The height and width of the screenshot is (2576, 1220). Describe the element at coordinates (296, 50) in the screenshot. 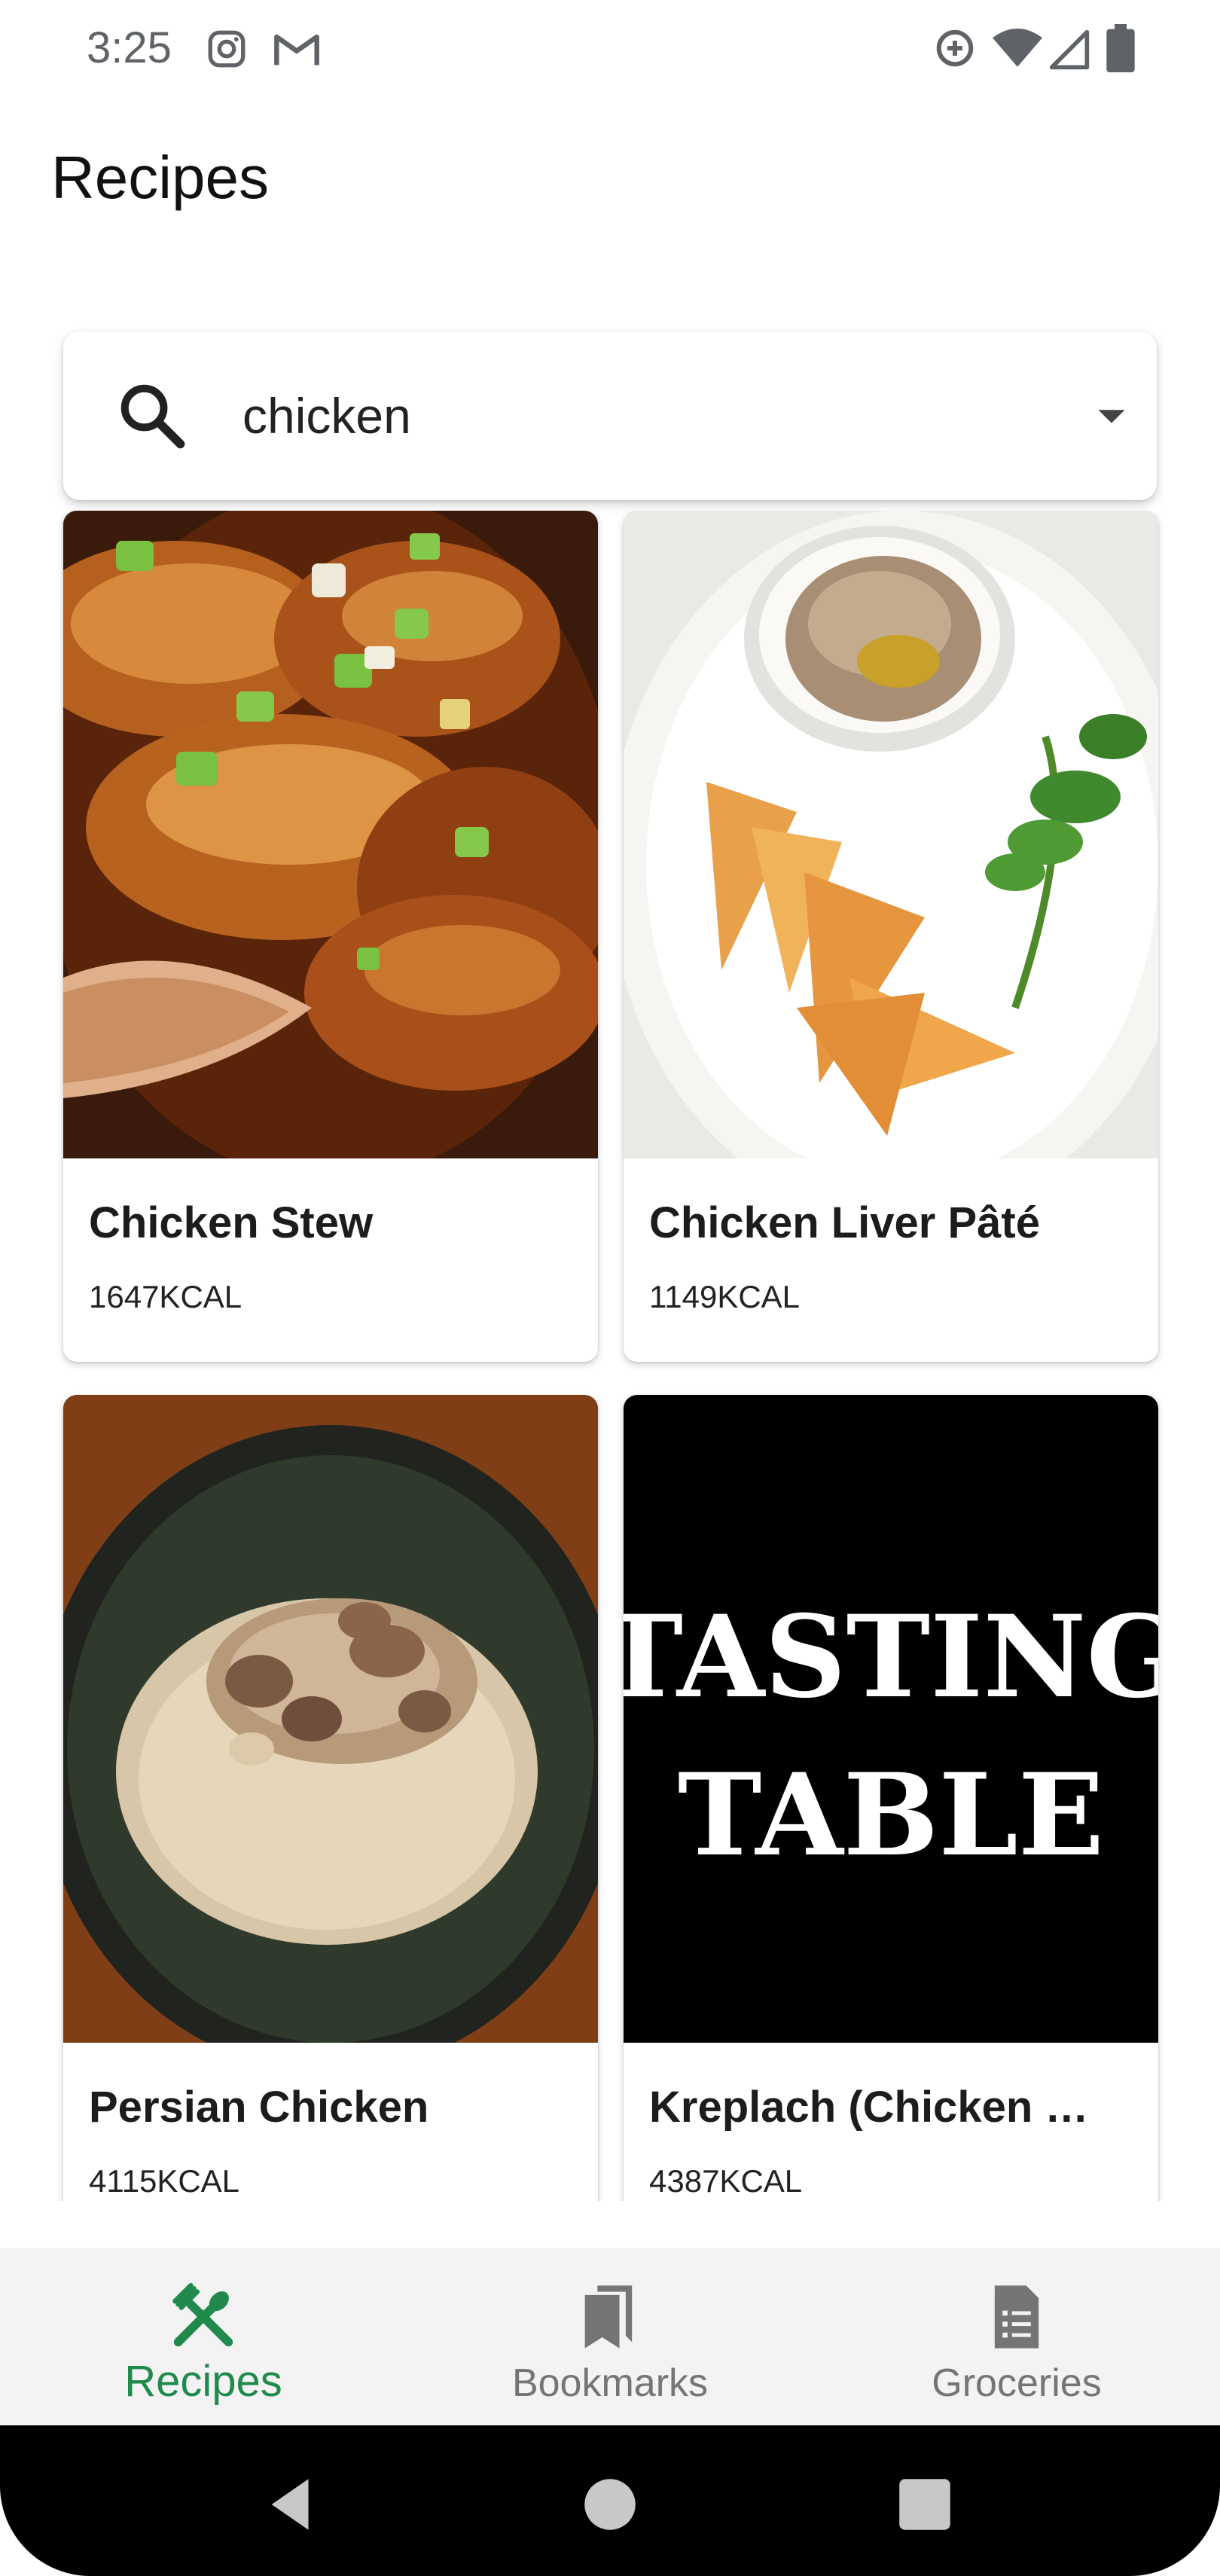

I see `gmail-icon` at that location.